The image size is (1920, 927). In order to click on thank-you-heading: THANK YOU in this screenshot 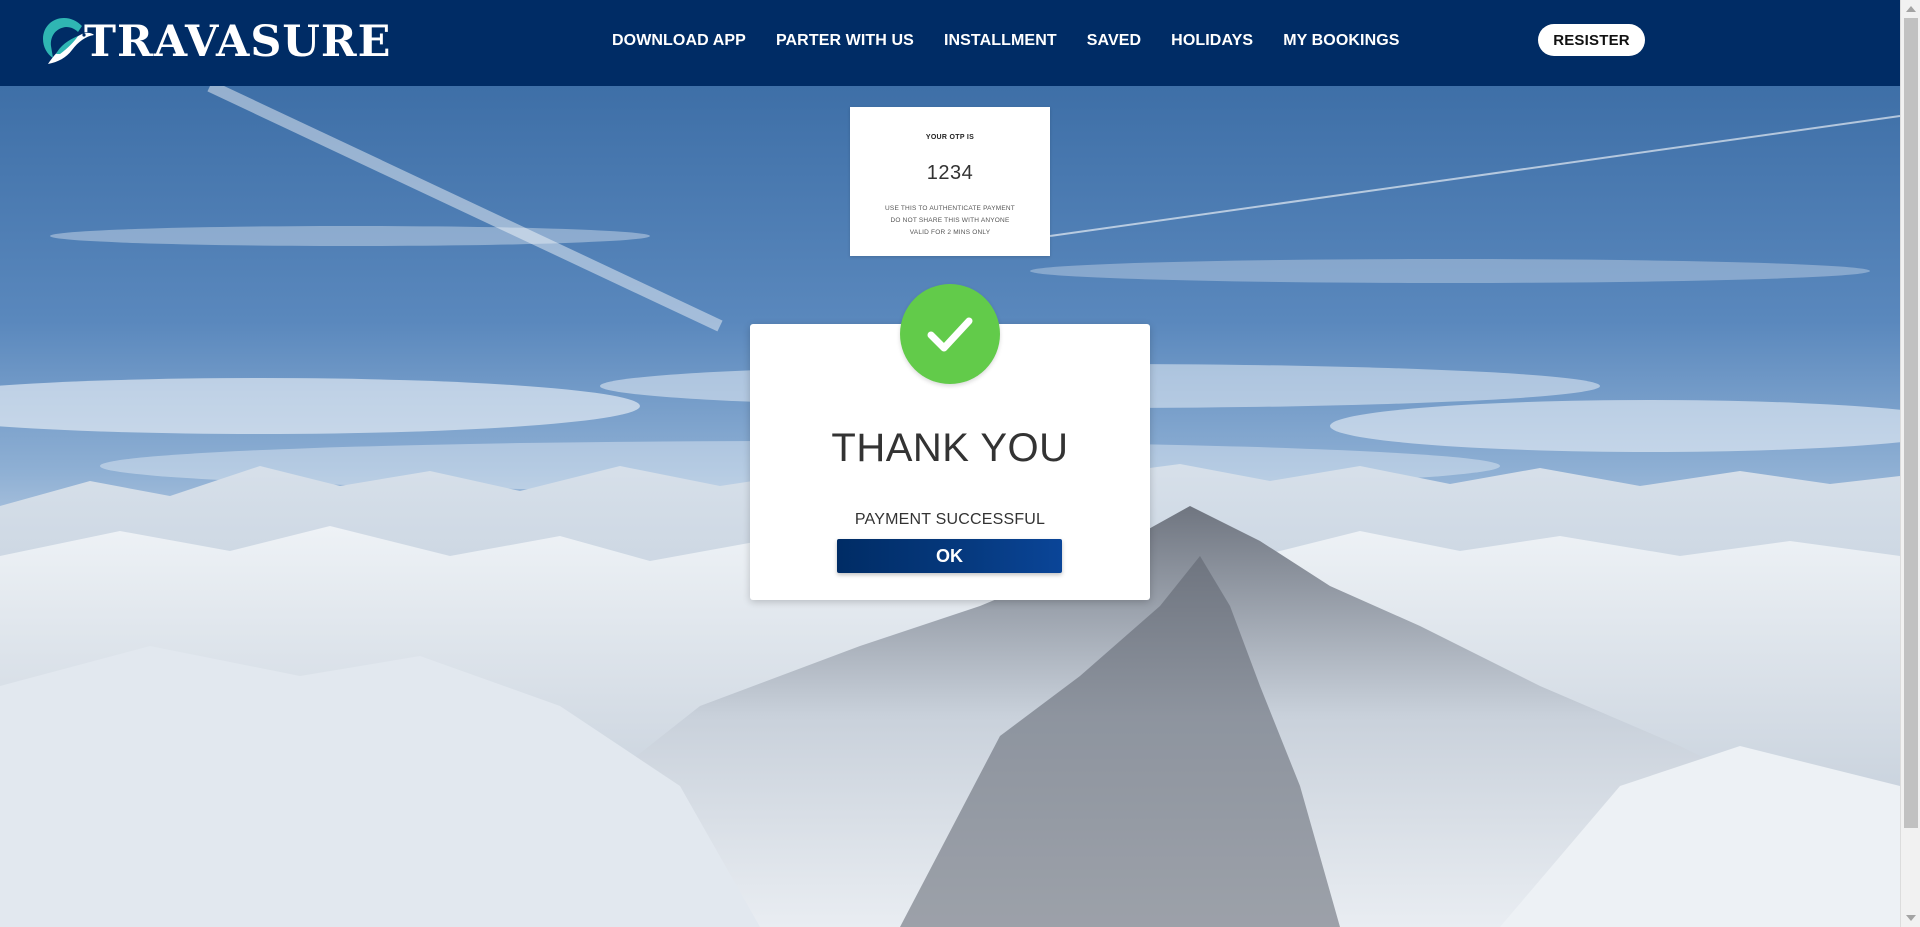, I will do `click(950, 448)`.